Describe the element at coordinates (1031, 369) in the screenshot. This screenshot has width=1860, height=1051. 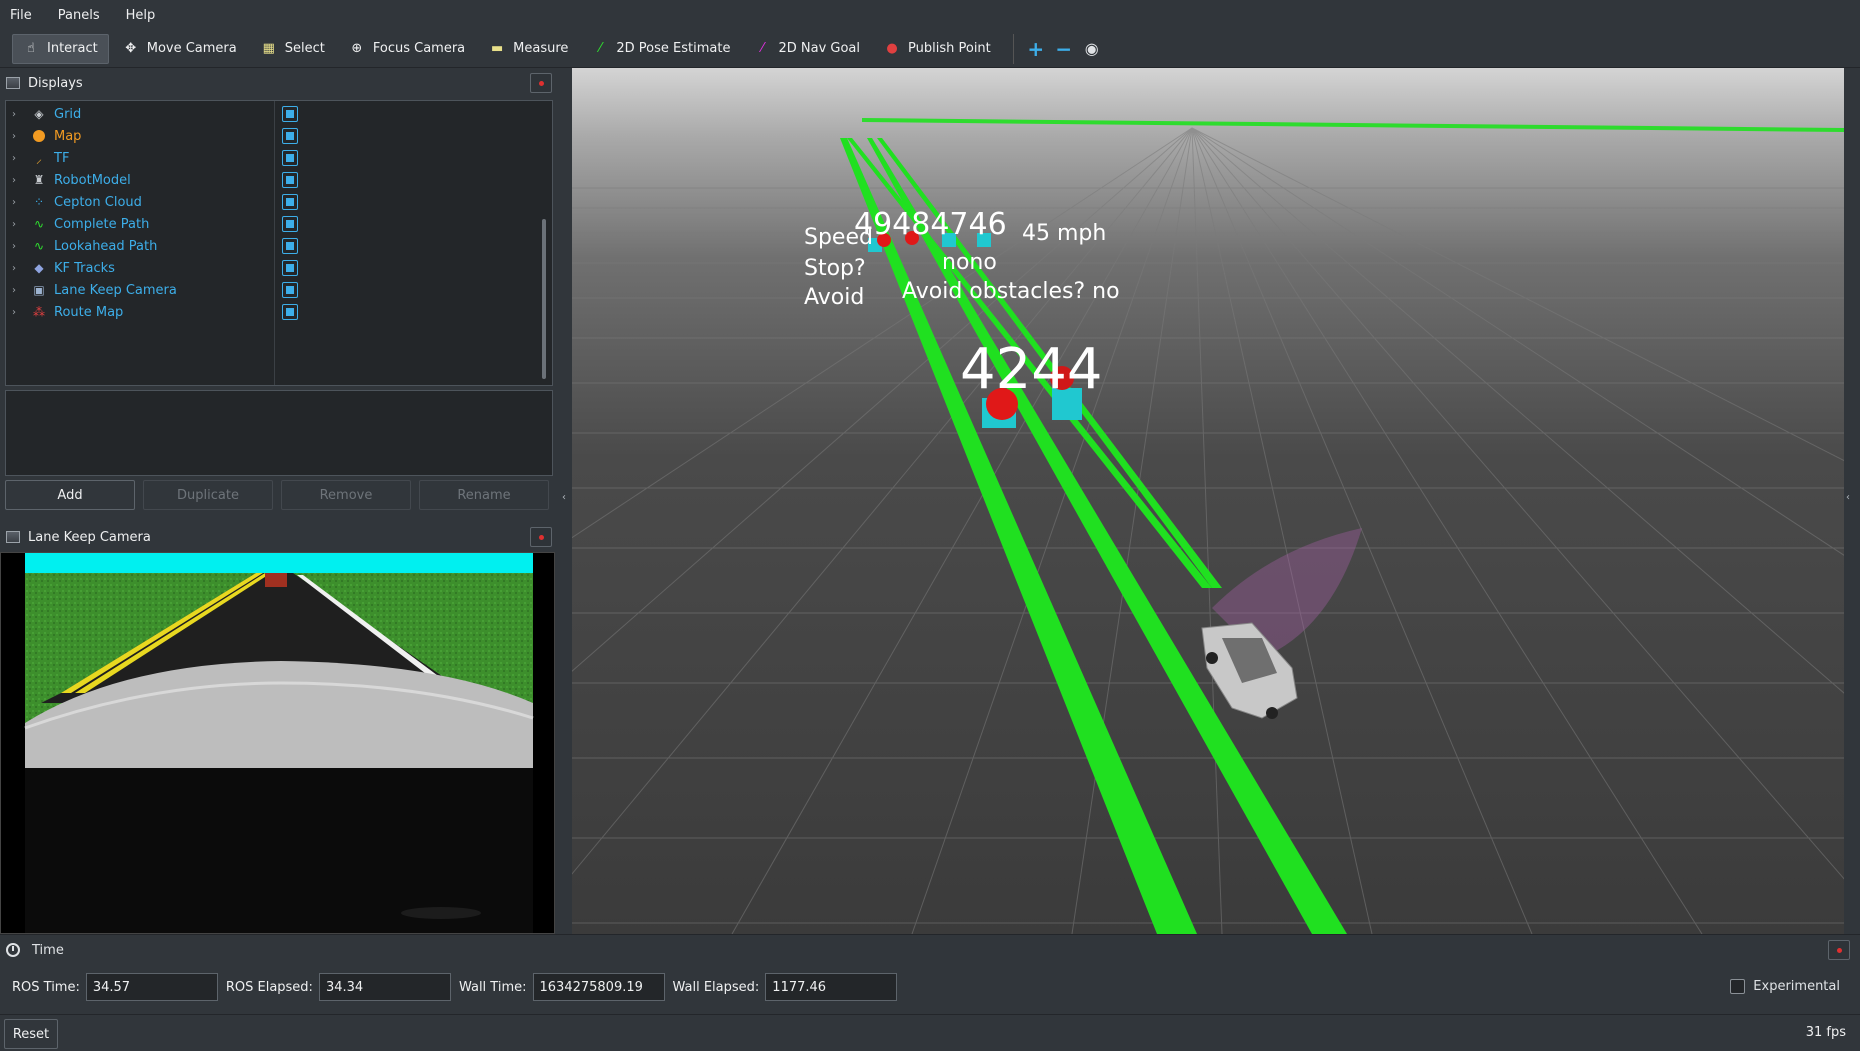
I see `track-id-near: 4244` at that location.